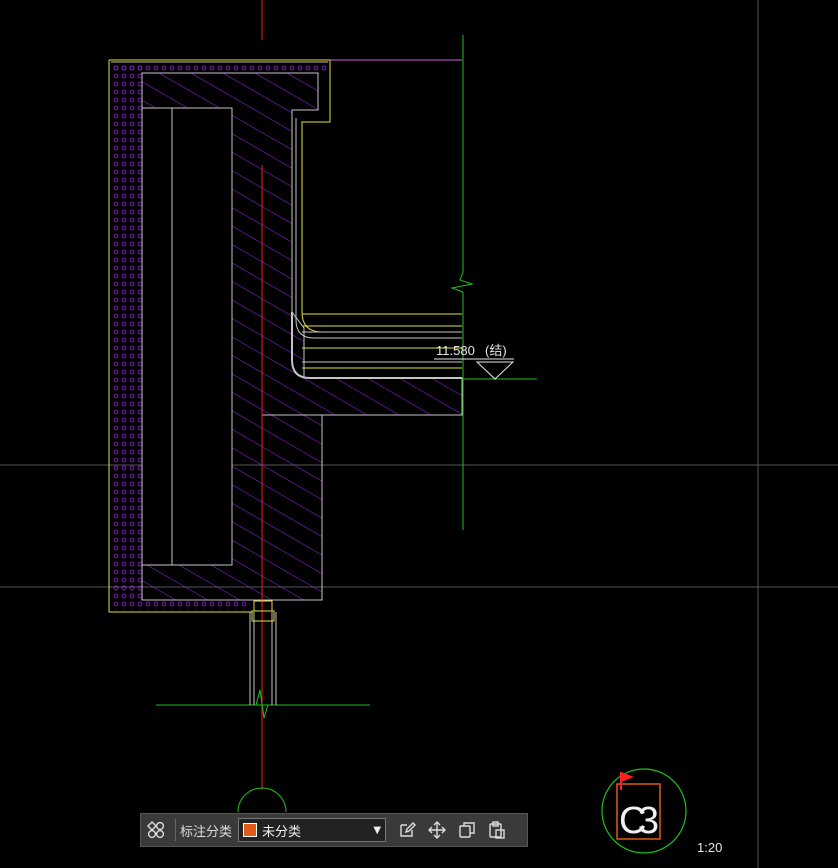 Image resolution: width=838 pixels, height=868 pixels. I want to click on paste-icon, so click(497, 830).